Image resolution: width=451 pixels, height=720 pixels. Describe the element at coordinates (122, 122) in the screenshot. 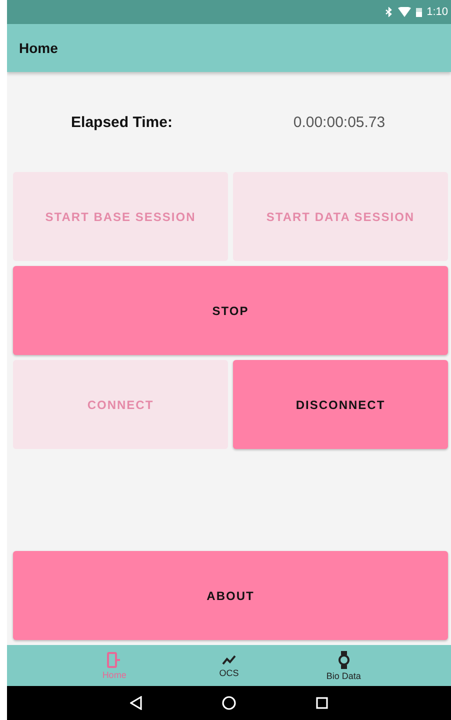

I see `elapsed-label: Elapsed Time:` at that location.